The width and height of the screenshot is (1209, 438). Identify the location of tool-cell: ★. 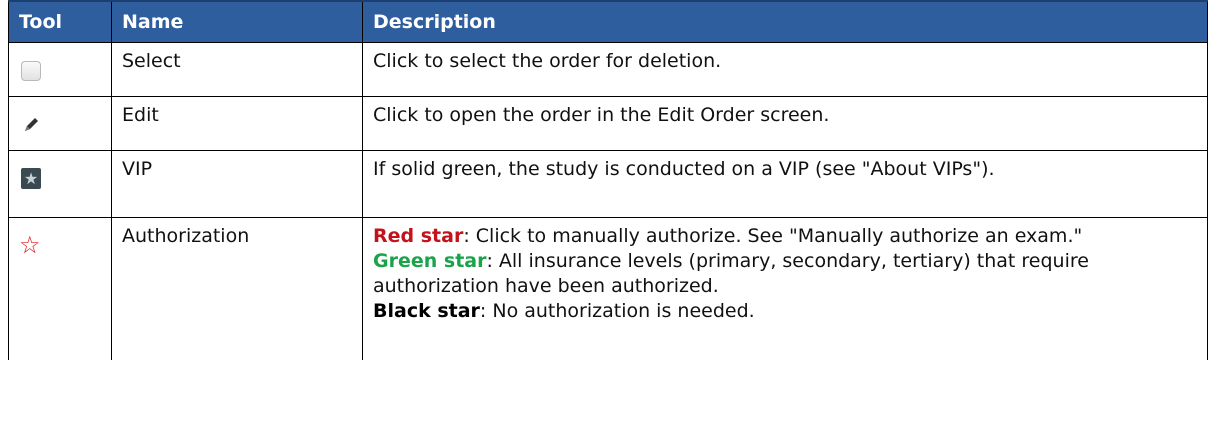
(60, 184).